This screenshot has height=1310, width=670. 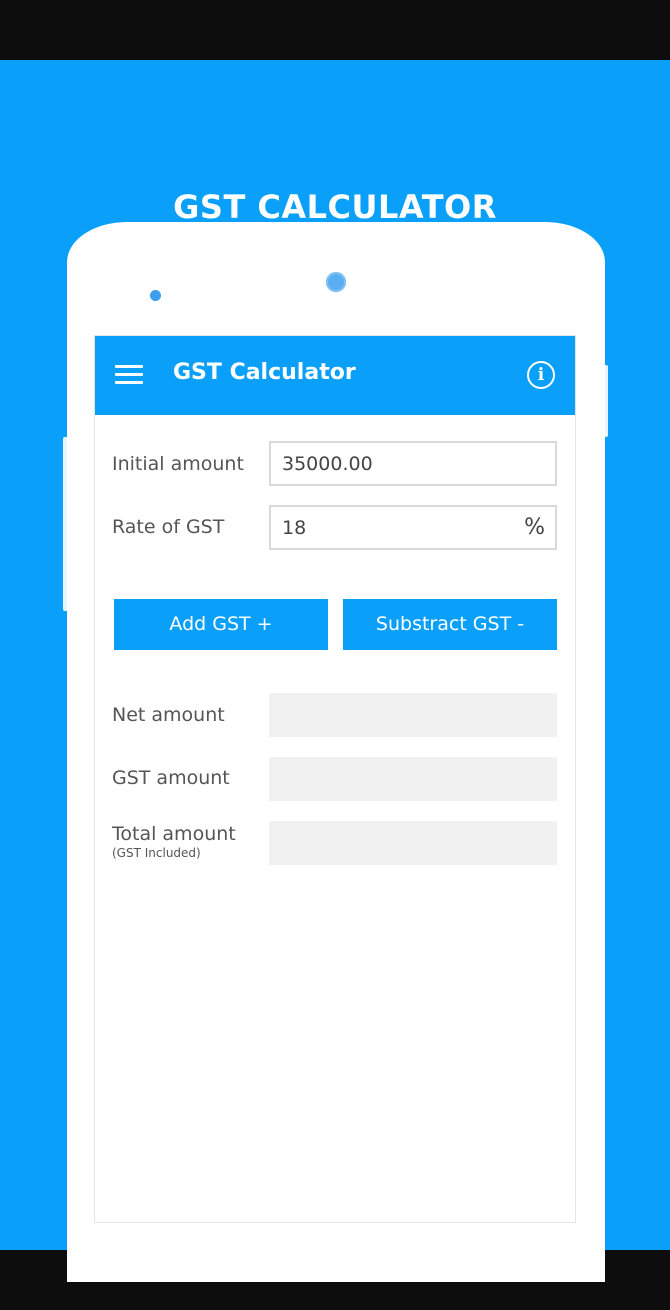 What do you see at coordinates (155, 295) in the screenshot?
I see `sensor-icon` at bounding box center [155, 295].